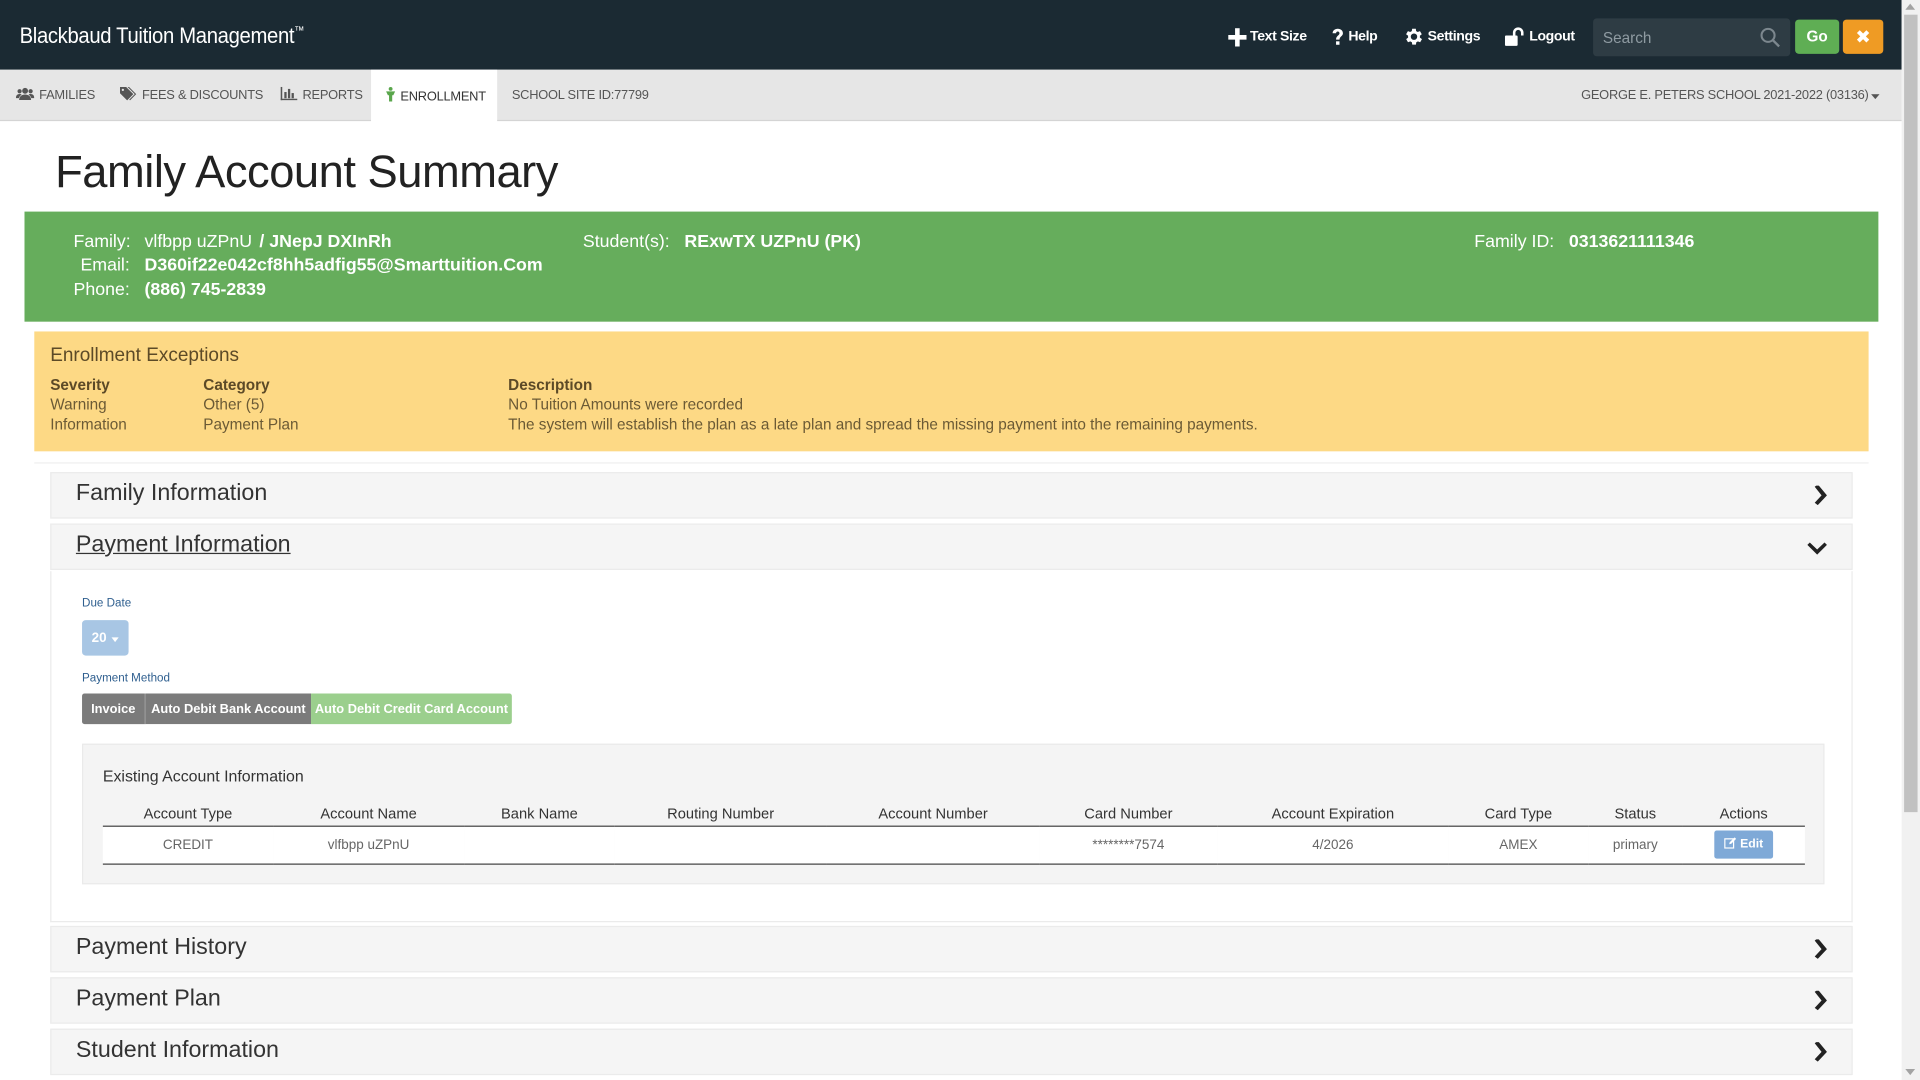 The width and height of the screenshot is (1920, 1080). What do you see at coordinates (161, 947) in the screenshot?
I see `payment-history-title: Payment History` at bounding box center [161, 947].